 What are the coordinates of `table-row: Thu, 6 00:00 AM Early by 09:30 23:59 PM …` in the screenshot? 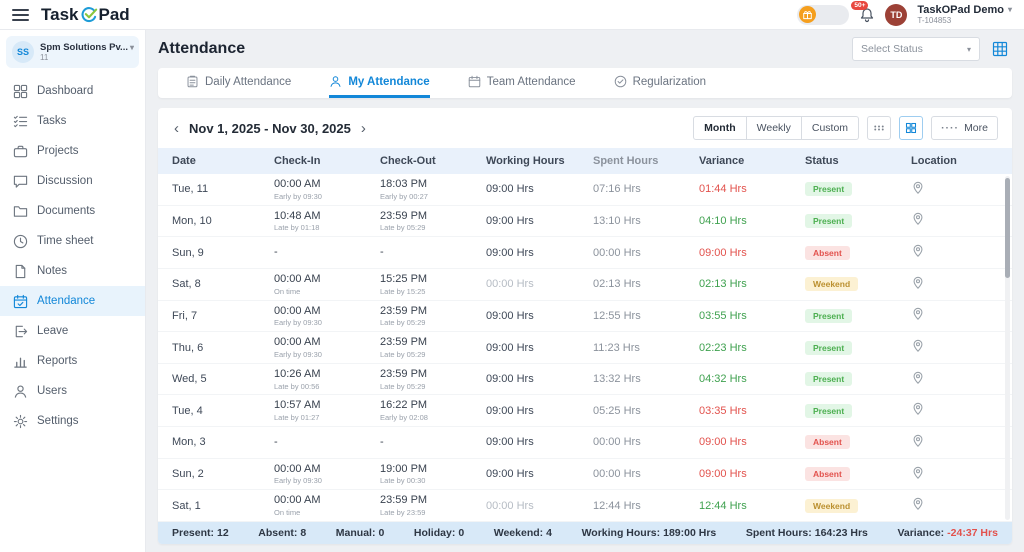 It's located at (585, 348).